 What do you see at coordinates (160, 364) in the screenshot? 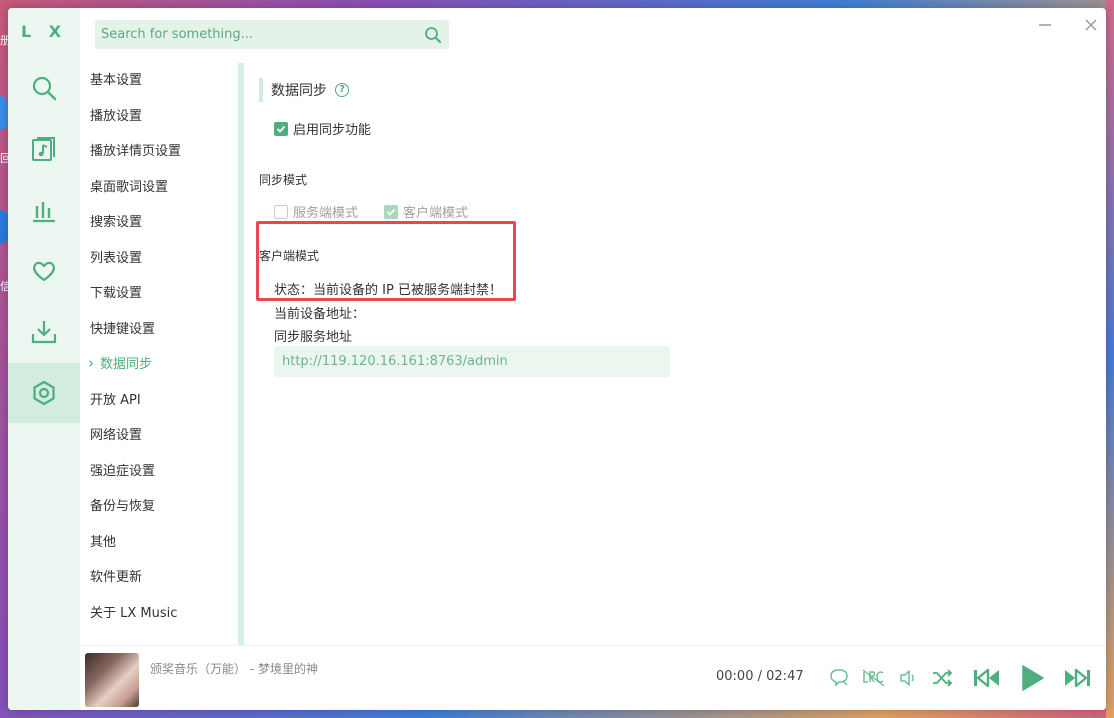
I see `nav-item-sync: 数据同步` at bounding box center [160, 364].